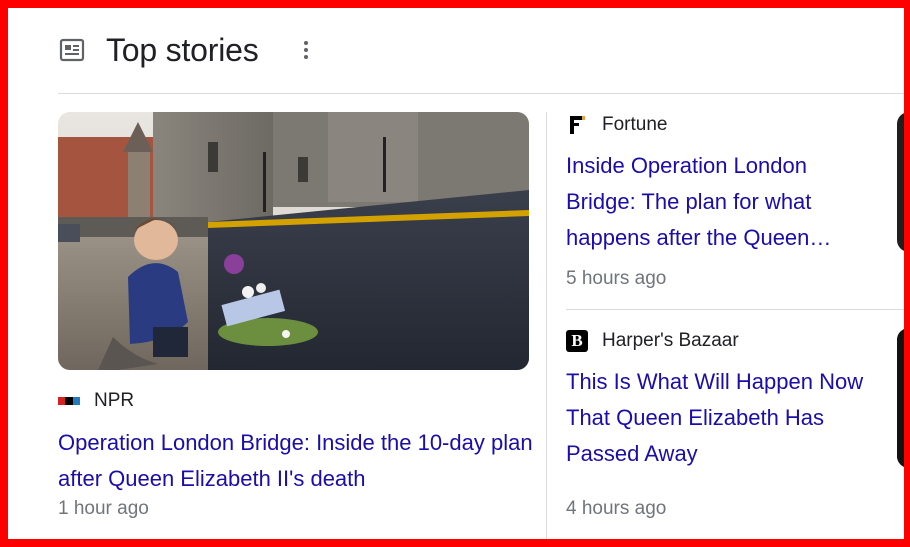 Image resolution: width=910 pixels, height=547 pixels. I want to click on npr-logo-icon, so click(69, 401).